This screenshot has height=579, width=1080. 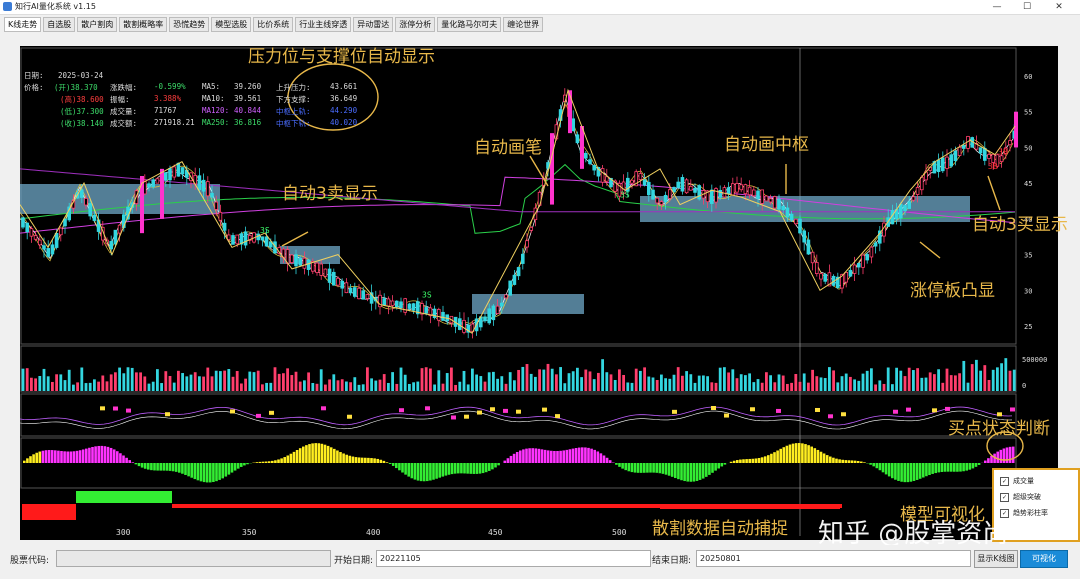 I want to click on amp-label: 振幅:, so click(x=120, y=99).